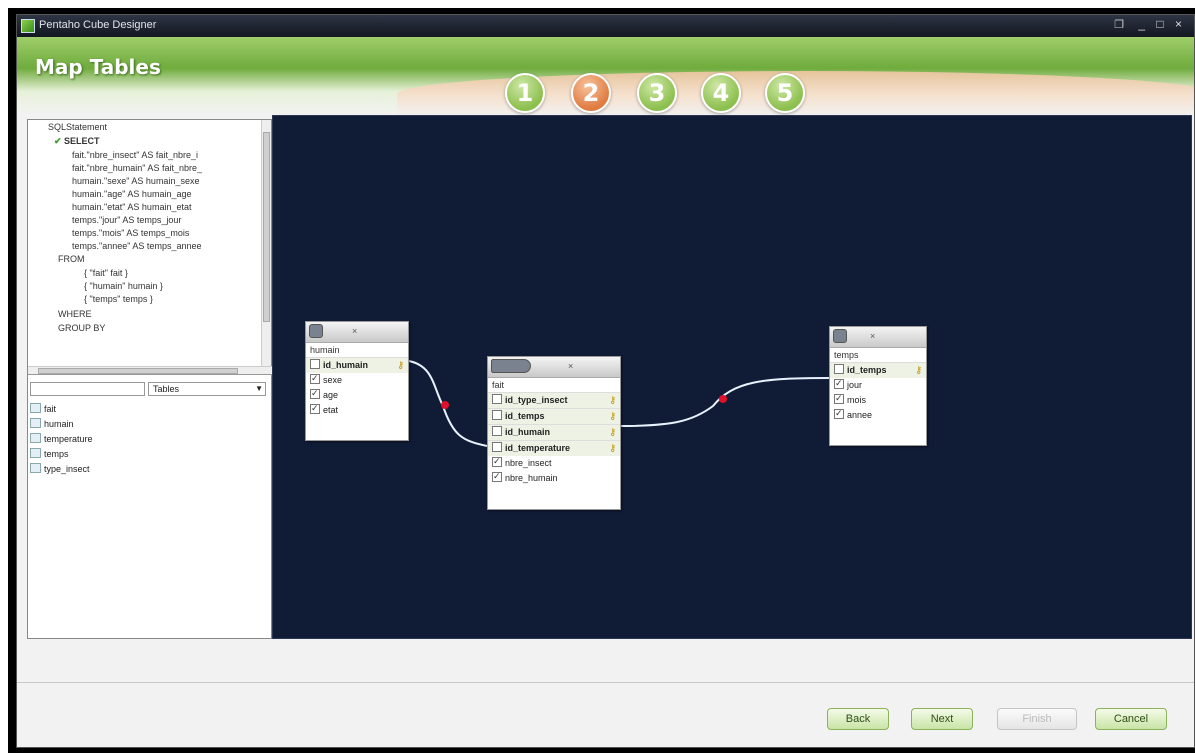 The image size is (1195, 753). I want to click on tree-root: SQLStatement, so click(77, 127).